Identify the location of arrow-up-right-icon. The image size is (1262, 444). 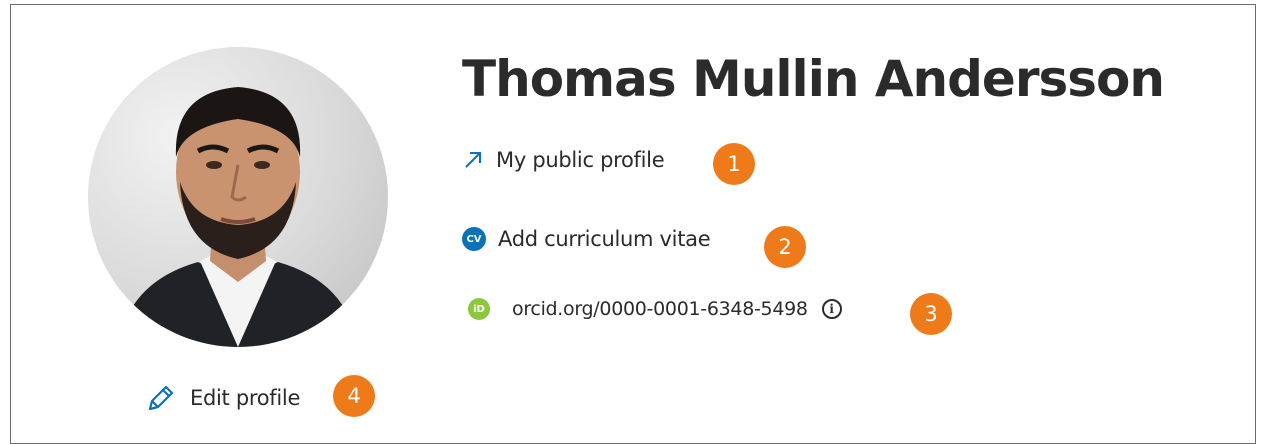
(473, 160).